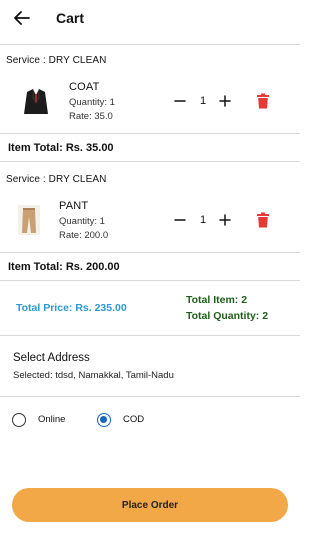  Describe the element at coordinates (104, 420) in the screenshot. I see `radio-cod` at that location.